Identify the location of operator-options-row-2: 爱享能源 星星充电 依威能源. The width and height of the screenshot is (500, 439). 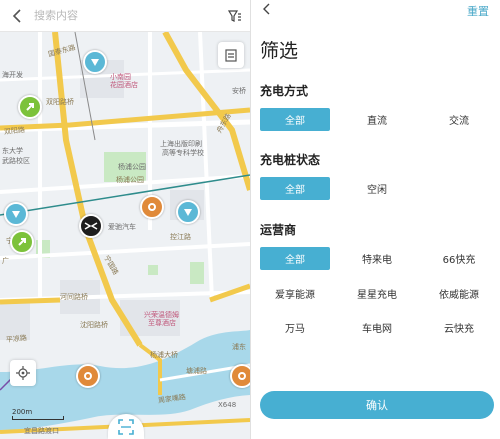
(377, 293).